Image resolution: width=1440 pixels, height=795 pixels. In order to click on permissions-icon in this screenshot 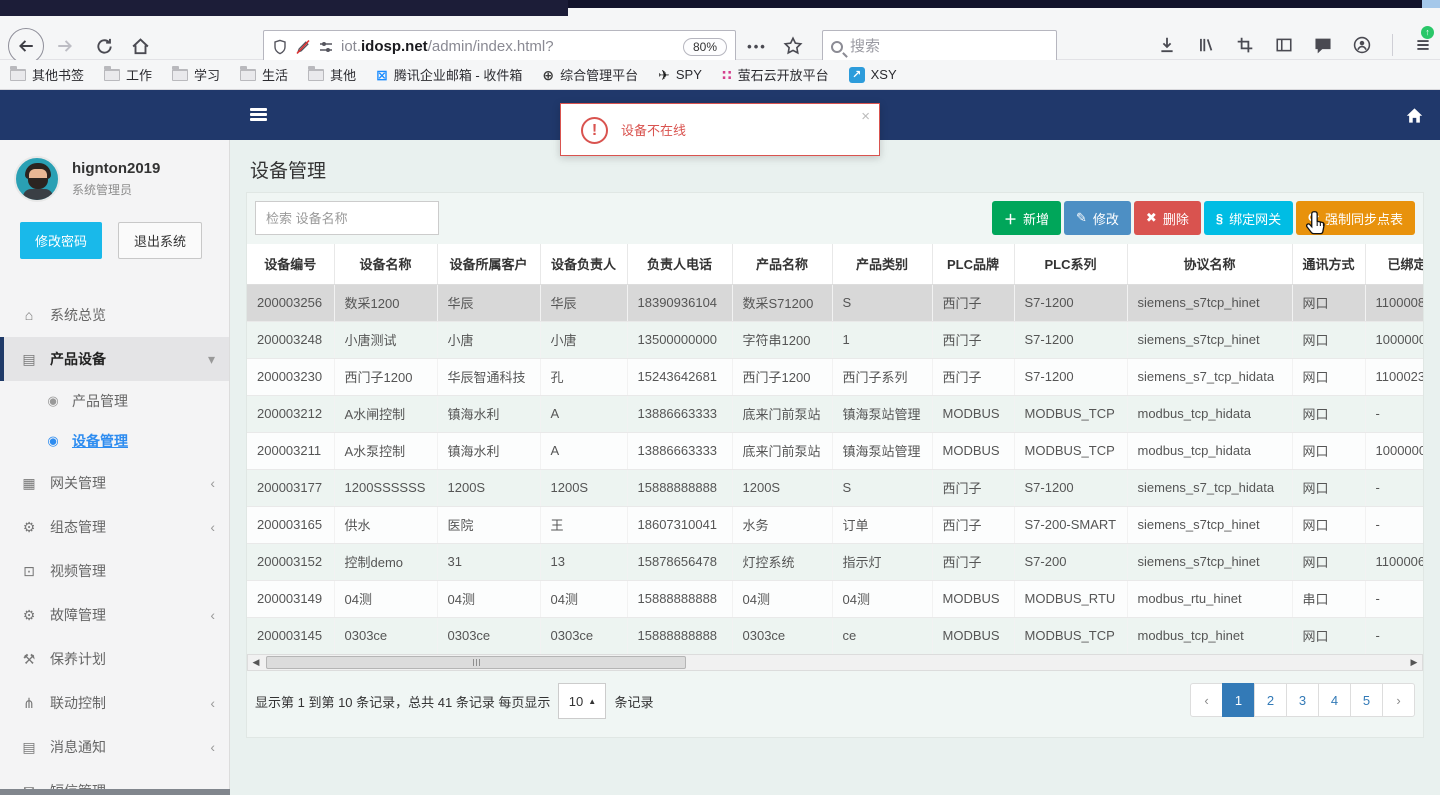, I will do `click(326, 47)`.